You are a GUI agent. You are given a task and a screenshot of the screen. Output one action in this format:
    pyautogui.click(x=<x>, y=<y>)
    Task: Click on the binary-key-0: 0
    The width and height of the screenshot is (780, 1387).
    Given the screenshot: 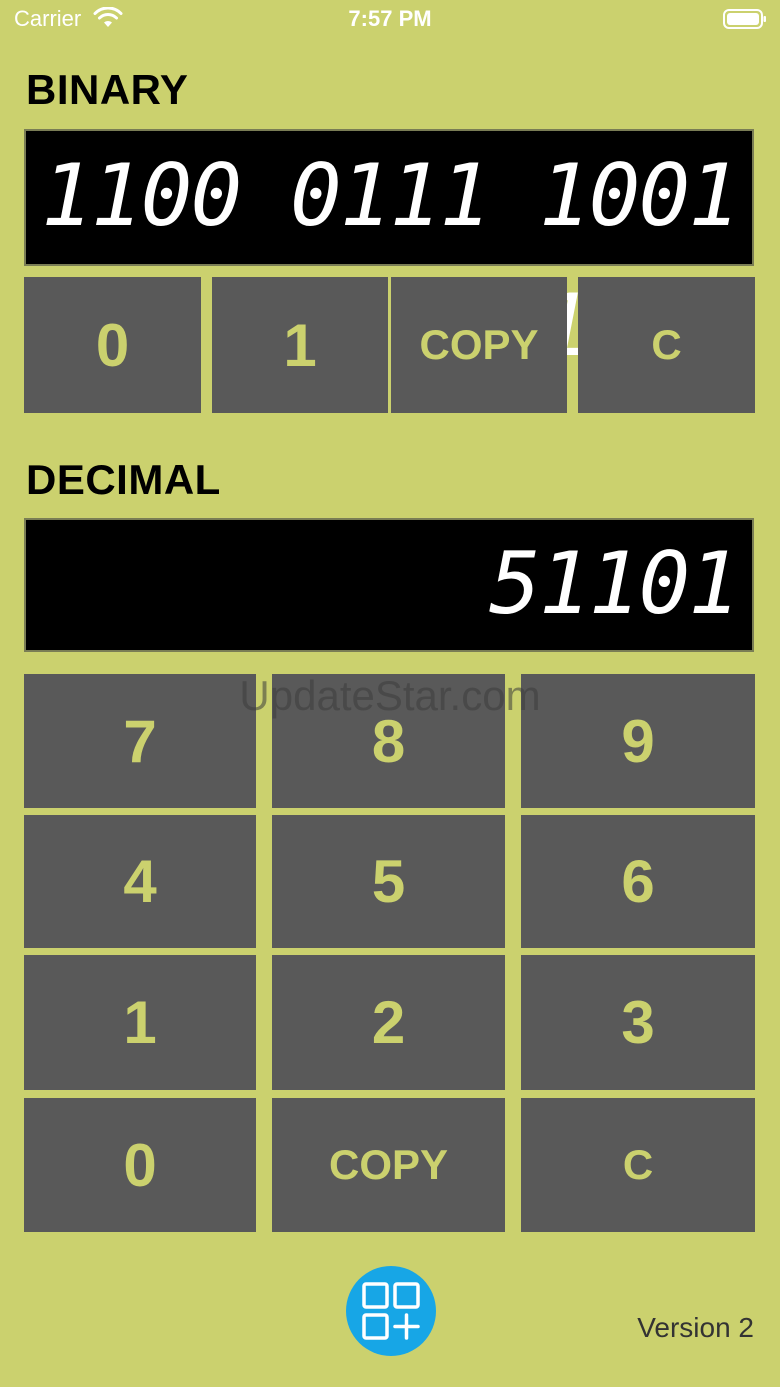 What is the action you would take?
    pyautogui.click(x=112, y=345)
    